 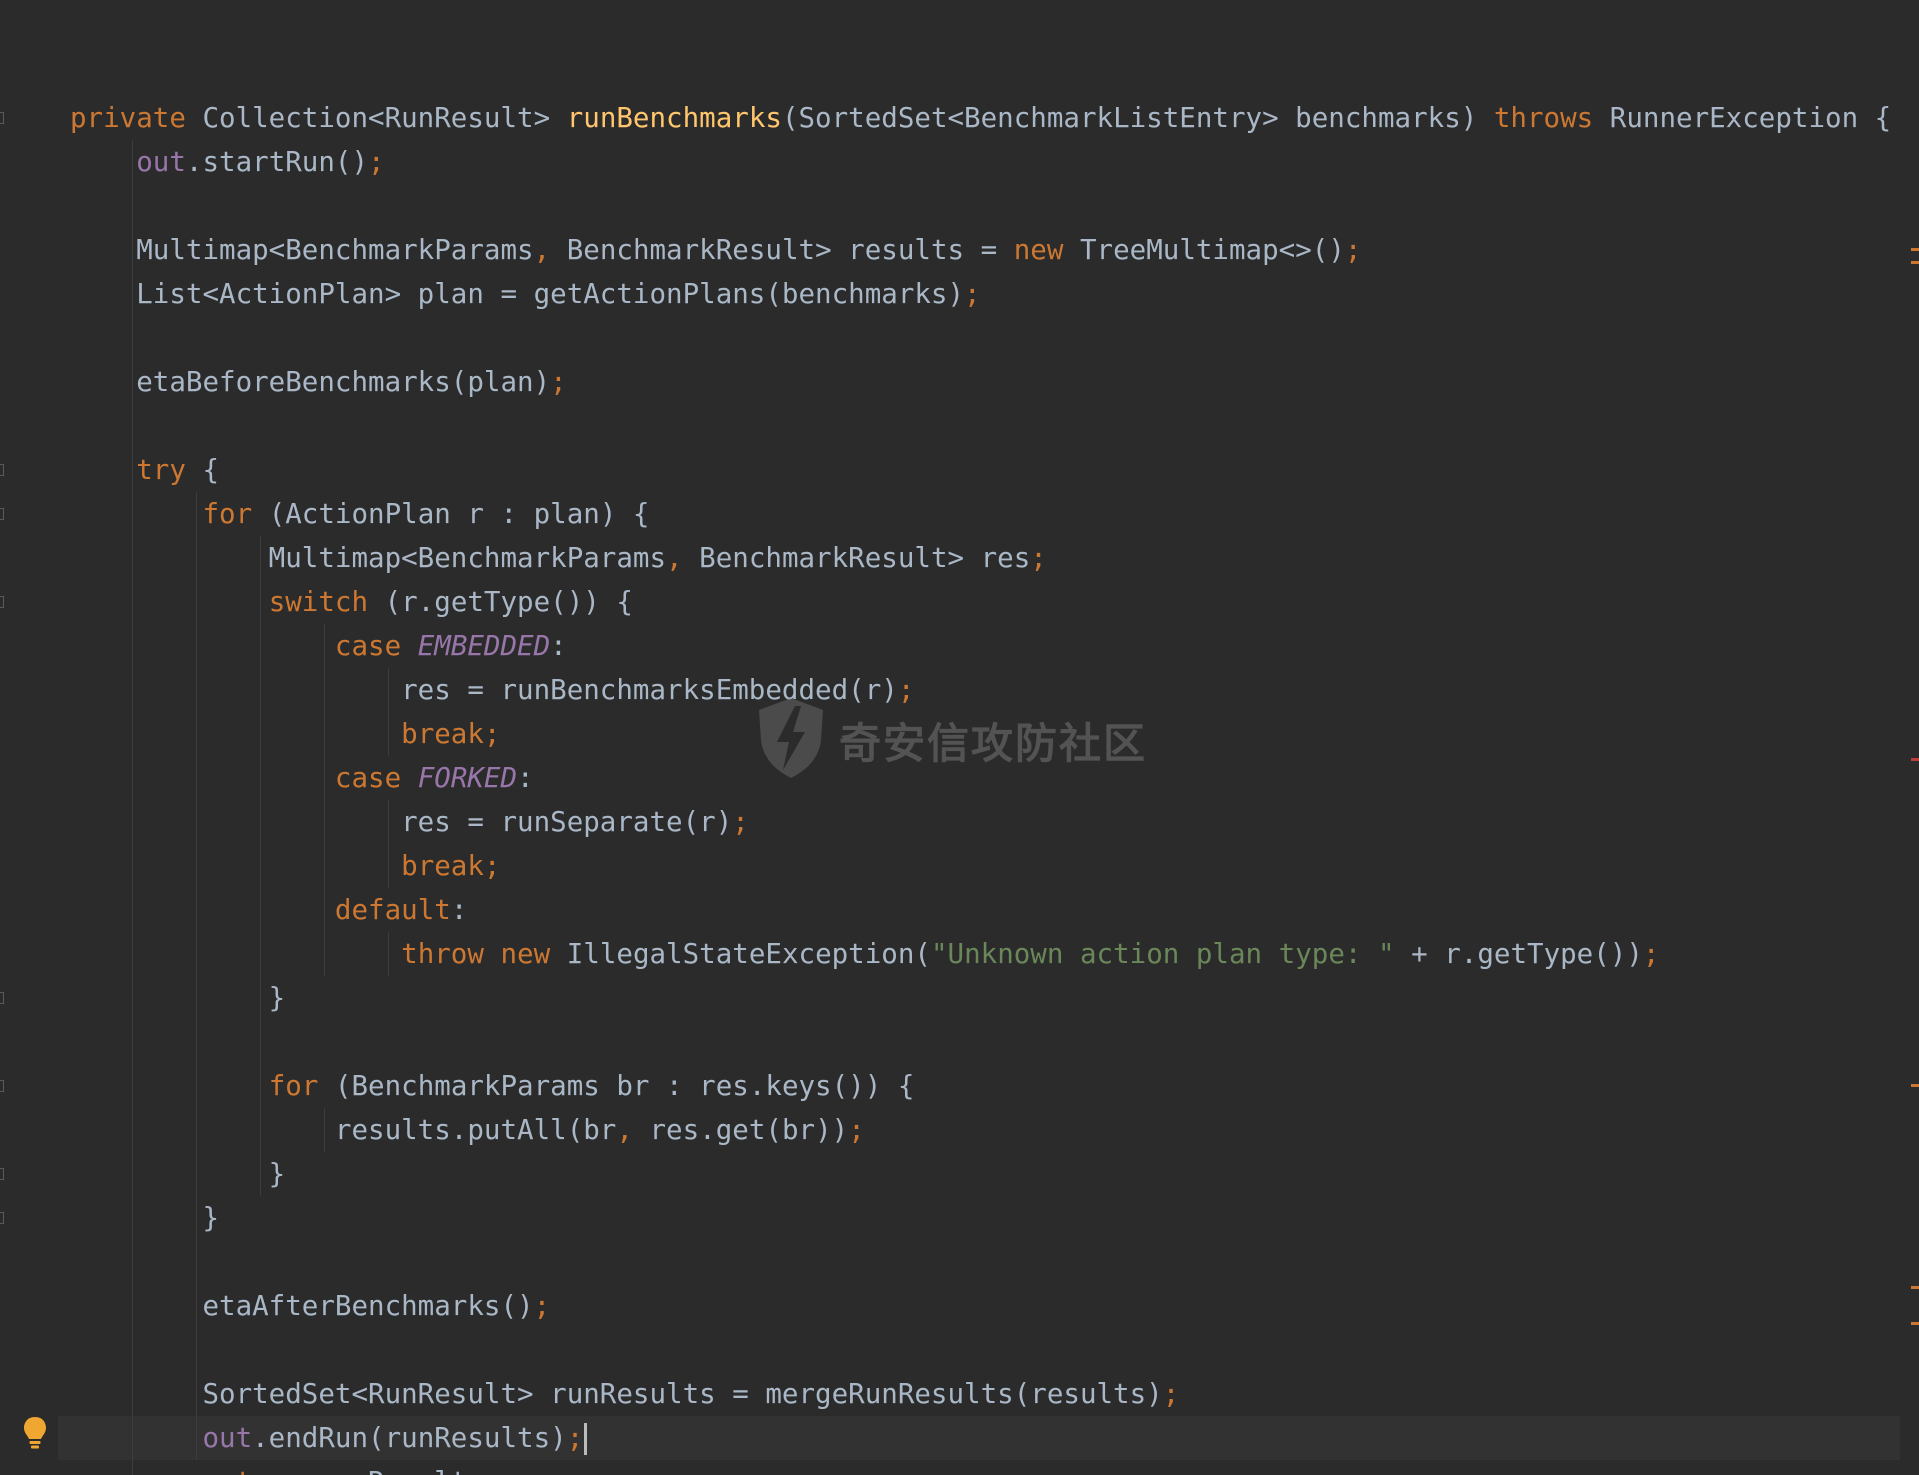 I want to click on code-token: .endRun(runResults), so click(x=409, y=1438).